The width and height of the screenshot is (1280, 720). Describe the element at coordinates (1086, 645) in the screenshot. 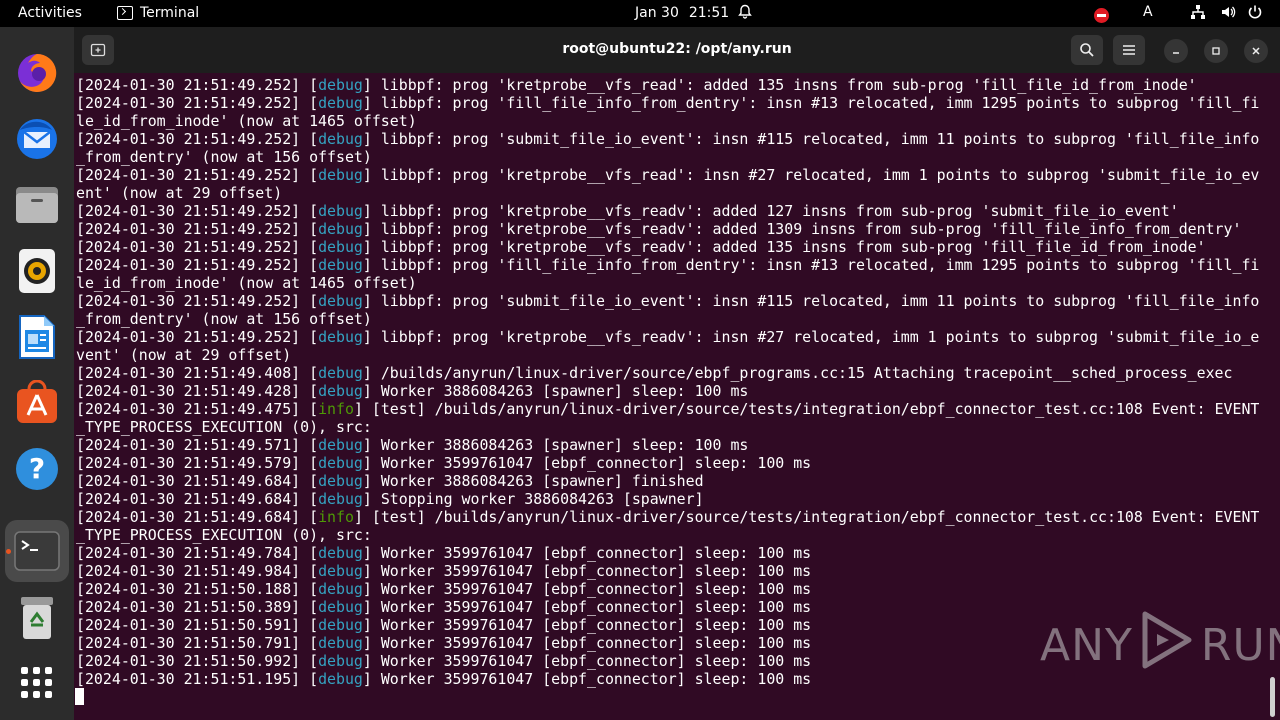

I see `watermark-left: ANY` at that location.